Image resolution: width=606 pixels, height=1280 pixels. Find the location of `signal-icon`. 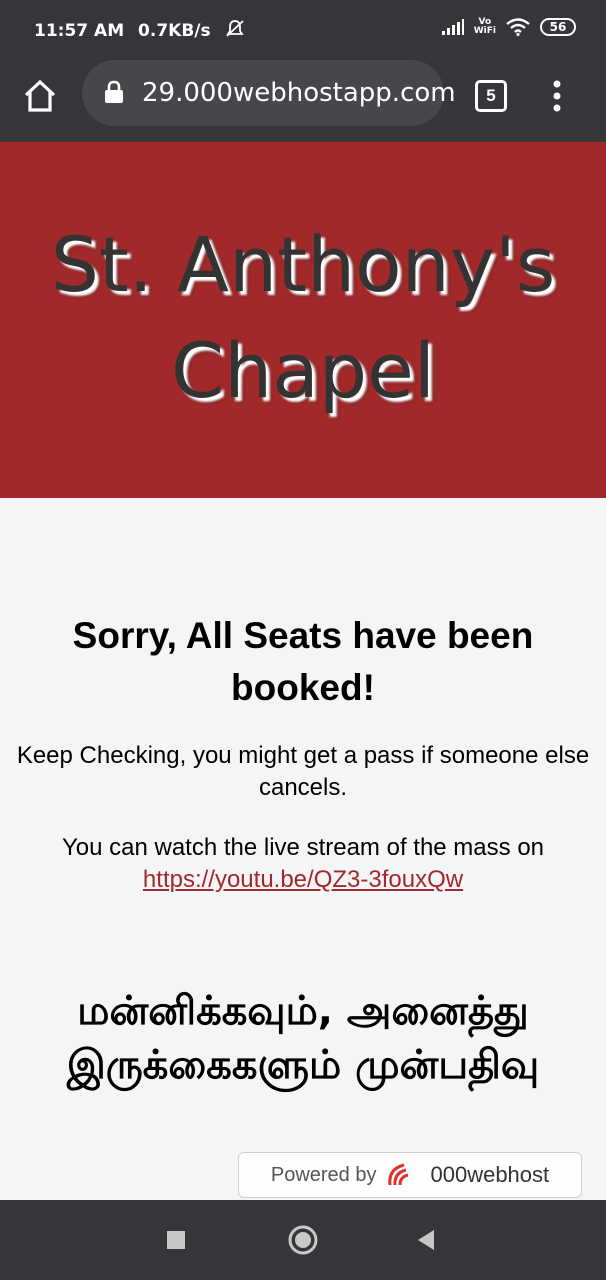

signal-icon is located at coordinates (452, 27).